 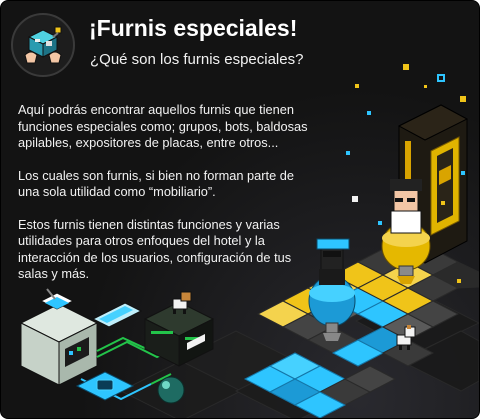 What do you see at coordinates (117, 315) in the screenshot?
I see `cyan-panel` at bounding box center [117, 315].